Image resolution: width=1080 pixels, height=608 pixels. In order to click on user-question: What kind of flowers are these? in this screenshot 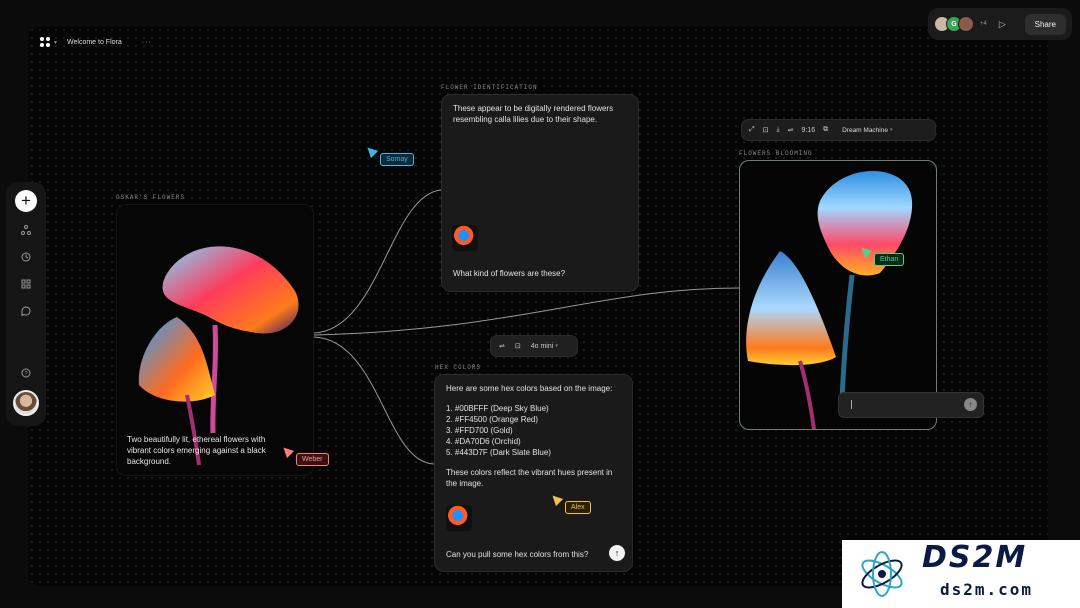, I will do `click(509, 273)`.